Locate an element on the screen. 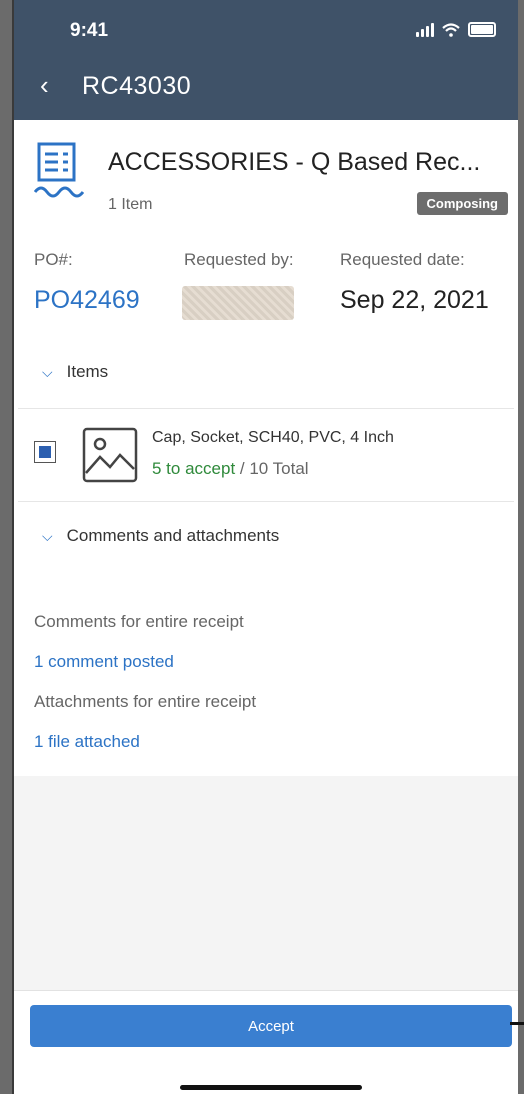 This screenshot has height=1094, width=524. attachments-link: 1 file attached is located at coordinates (87, 742).